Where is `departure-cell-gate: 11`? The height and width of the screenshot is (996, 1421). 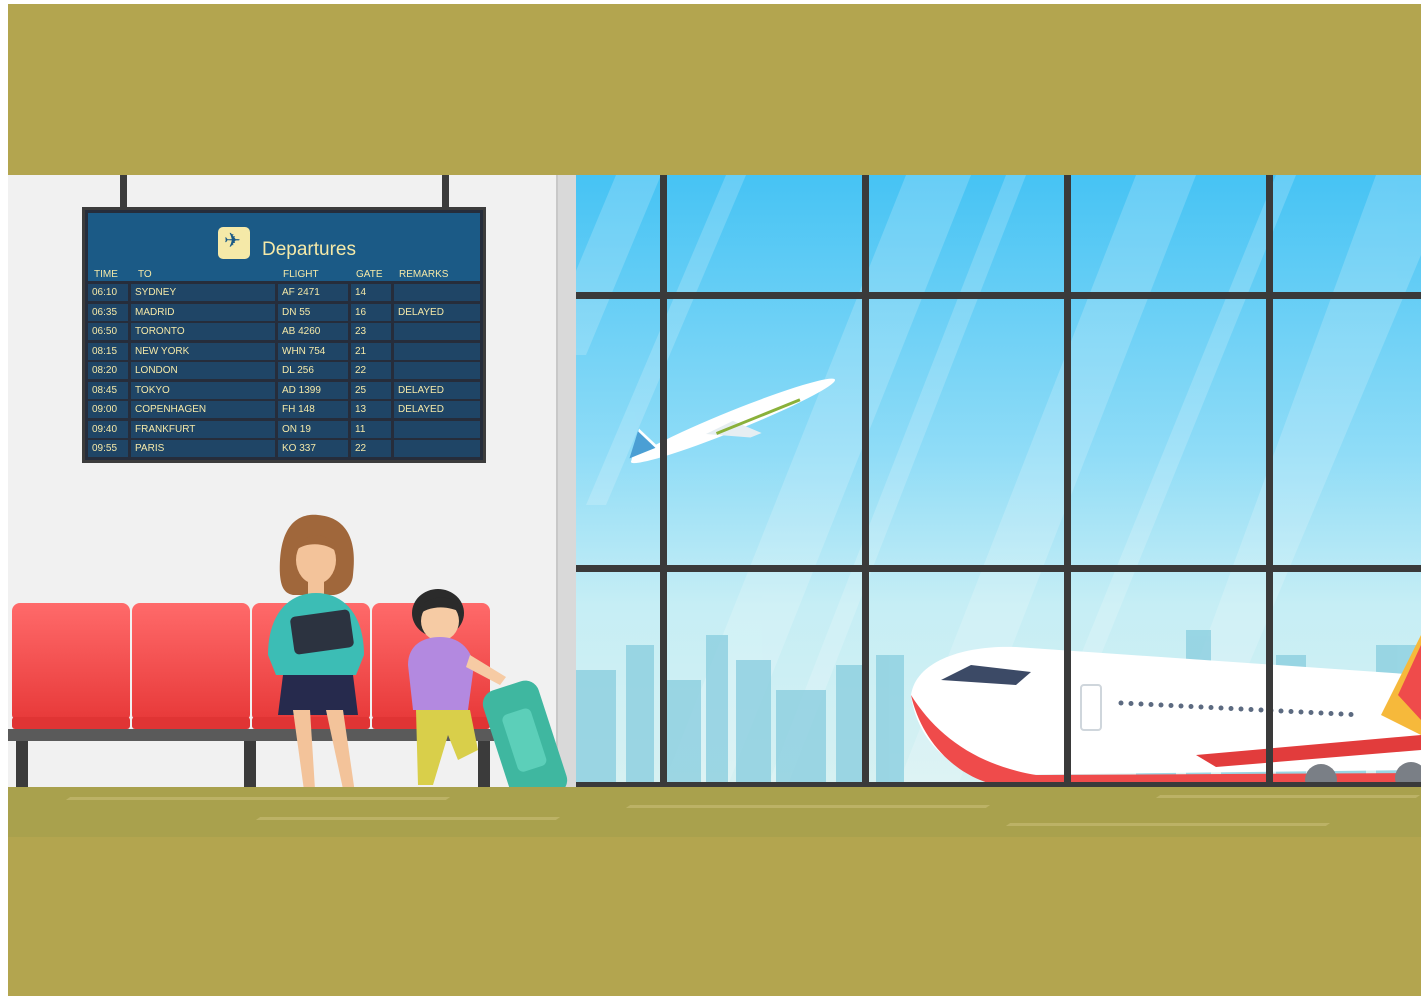
departure-cell-gate: 11 is located at coordinates (371, 429).